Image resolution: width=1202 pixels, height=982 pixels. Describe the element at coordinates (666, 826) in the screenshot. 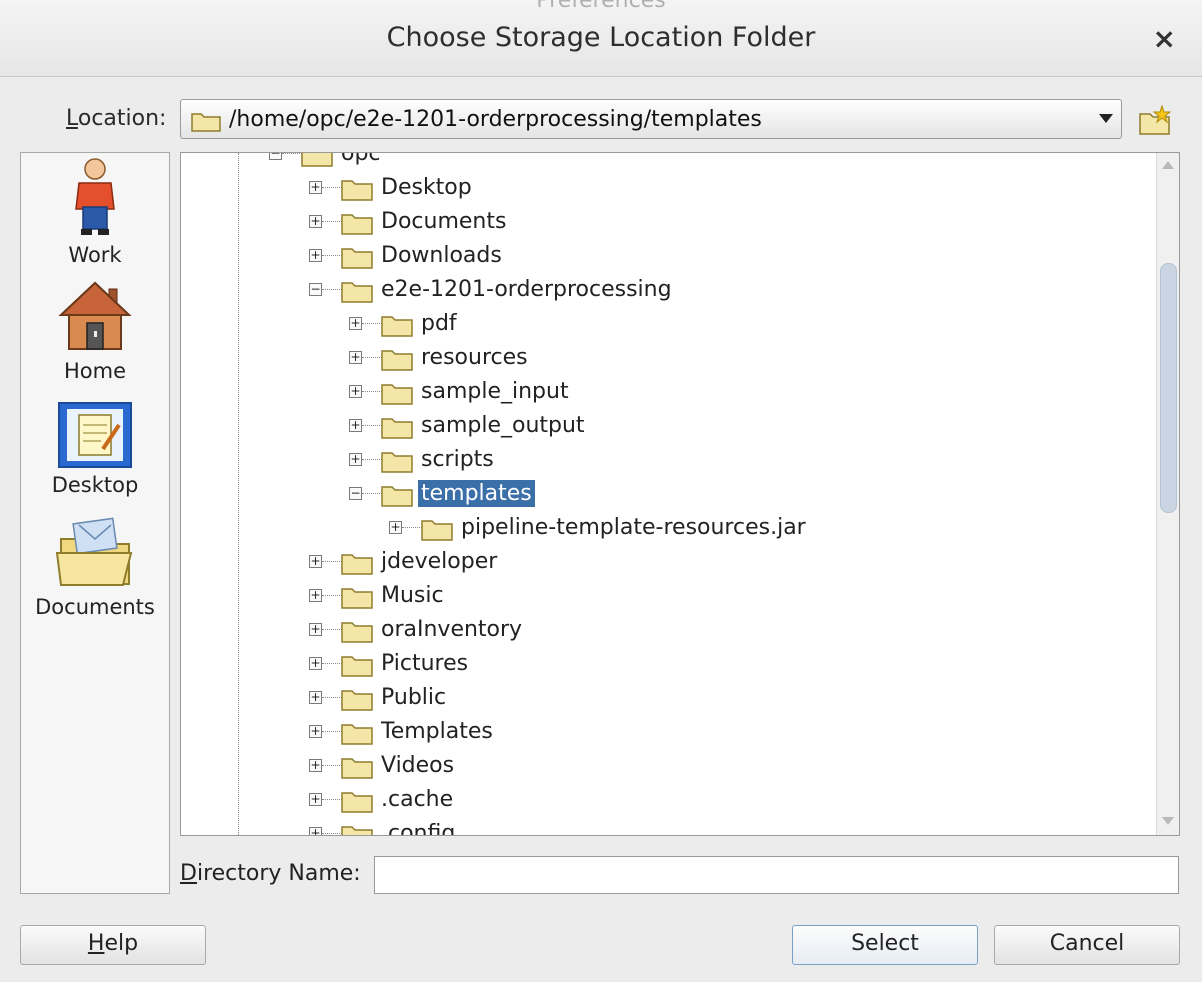

I see `tree-node: + .config` at that location.